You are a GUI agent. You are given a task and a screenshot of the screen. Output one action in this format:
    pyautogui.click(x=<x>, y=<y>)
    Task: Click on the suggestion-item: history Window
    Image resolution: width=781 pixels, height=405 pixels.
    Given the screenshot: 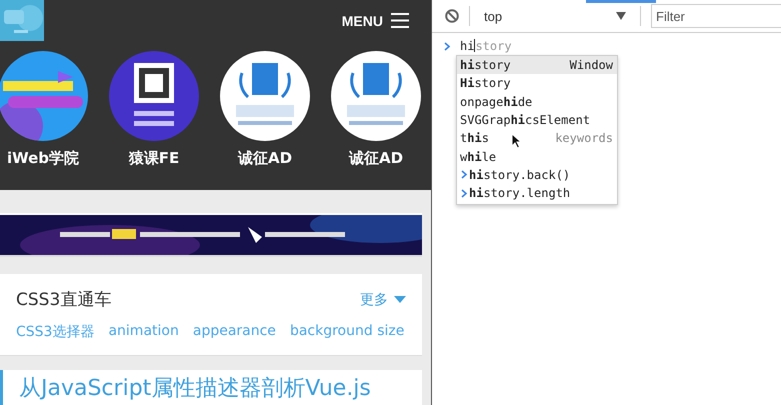 What is the action you would take?
    pyautogui.click(x=537, y=65)
    